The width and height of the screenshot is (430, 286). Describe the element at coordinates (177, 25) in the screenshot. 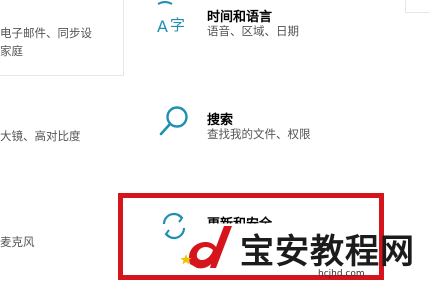

I see `svg-text: 字` at that location.